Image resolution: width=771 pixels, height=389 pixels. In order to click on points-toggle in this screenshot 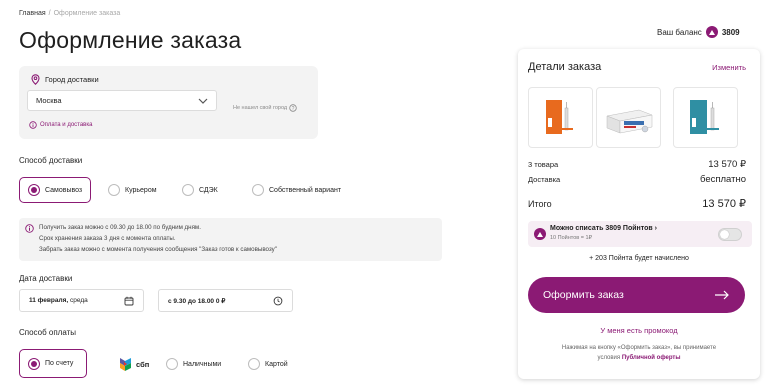, I will do `click(730, 234)`.